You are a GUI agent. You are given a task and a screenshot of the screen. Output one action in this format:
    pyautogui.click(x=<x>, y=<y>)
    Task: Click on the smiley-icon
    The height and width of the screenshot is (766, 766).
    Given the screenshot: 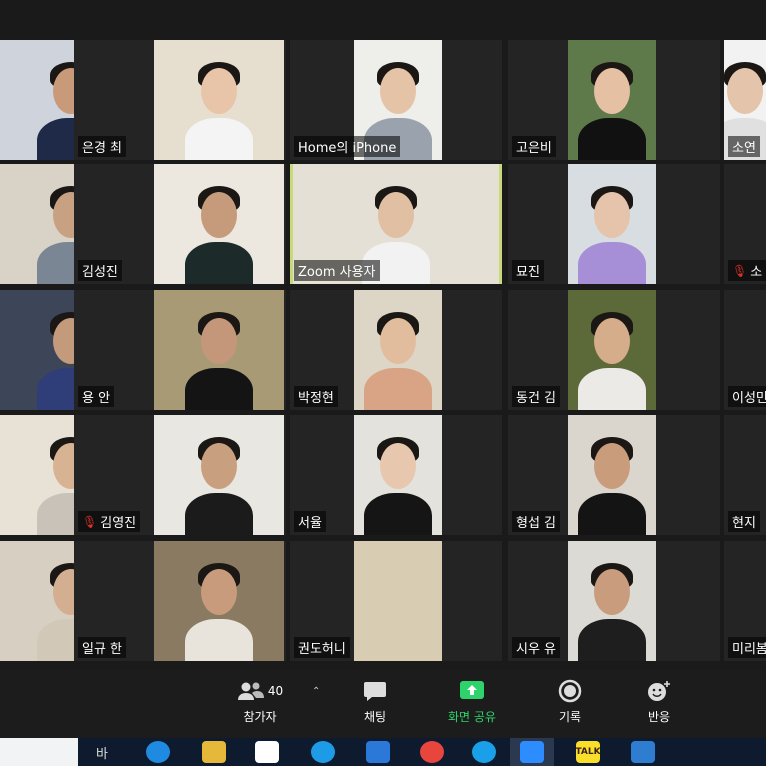 What is the action you would take?
    pyautogui.click(x=659, y=691)
    